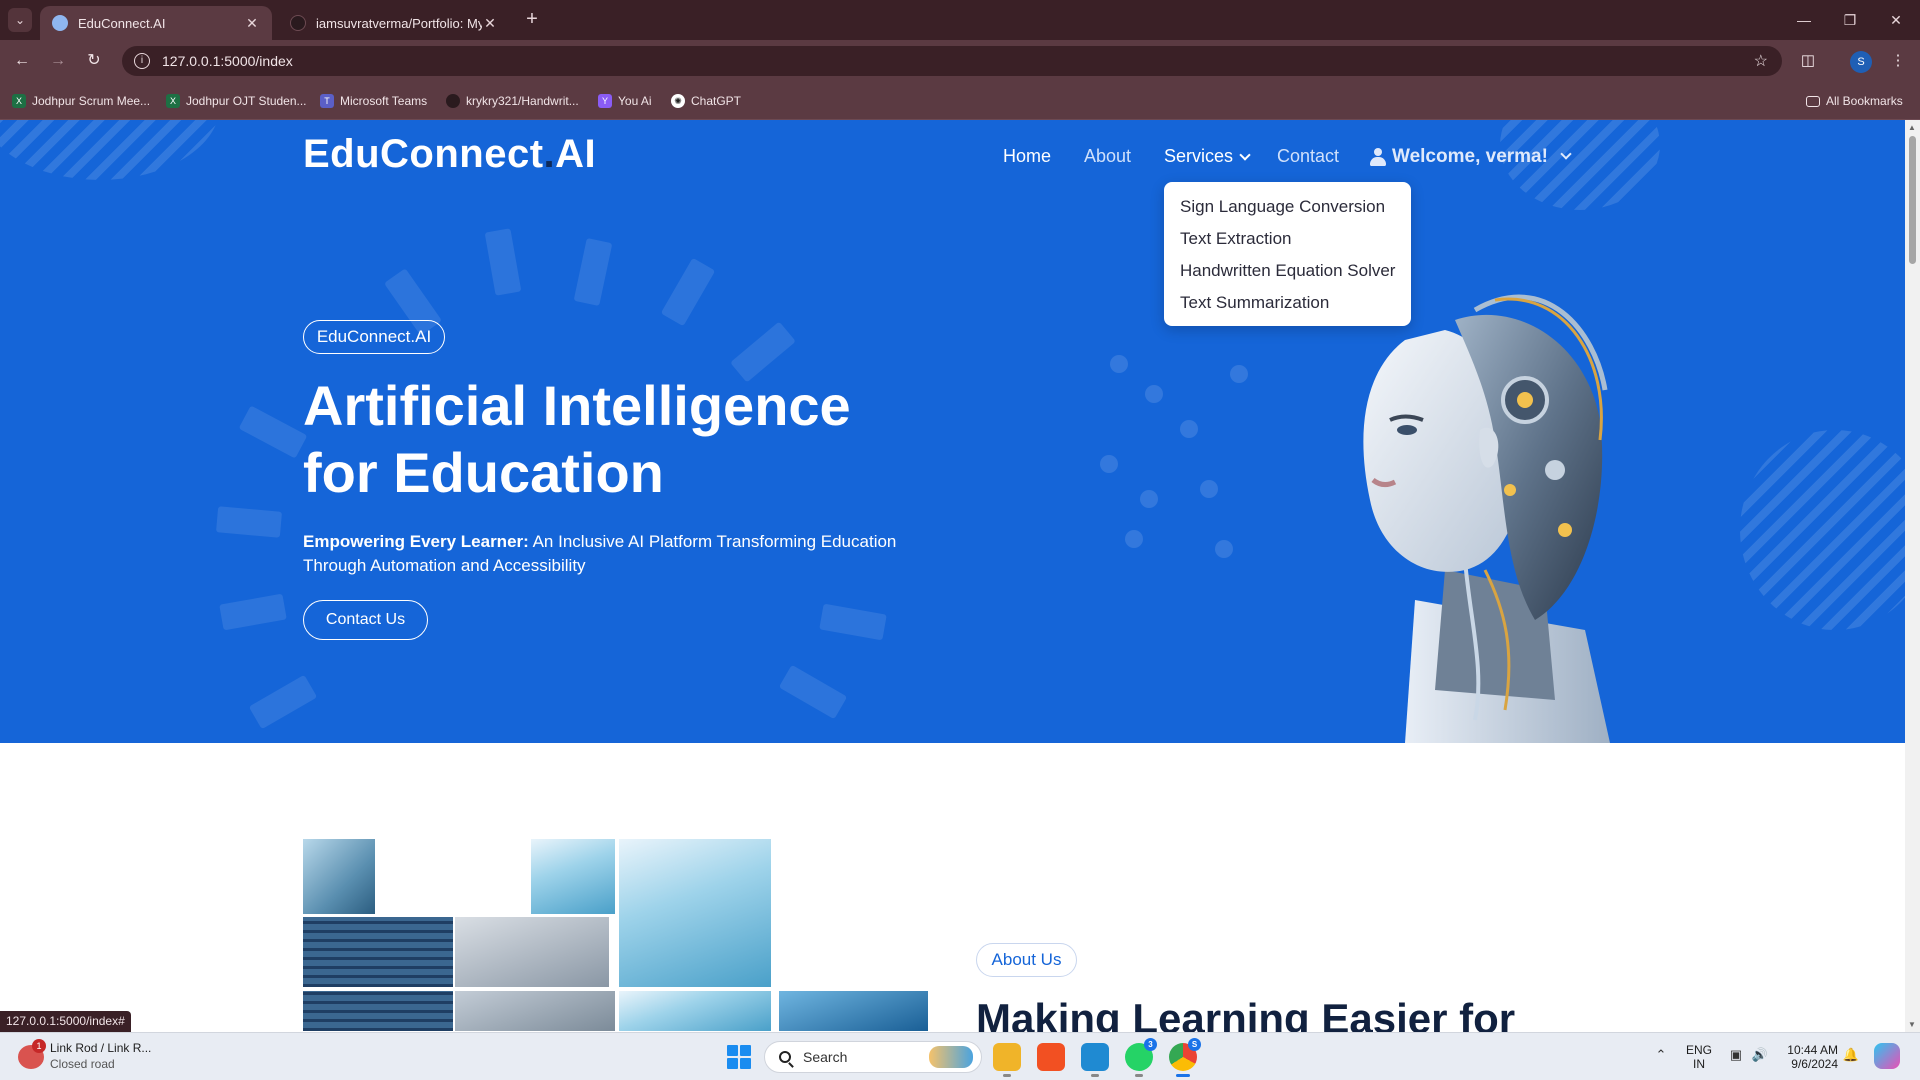  I want to click on welcome-label: Welcome, verma!, so click(1470, 156).